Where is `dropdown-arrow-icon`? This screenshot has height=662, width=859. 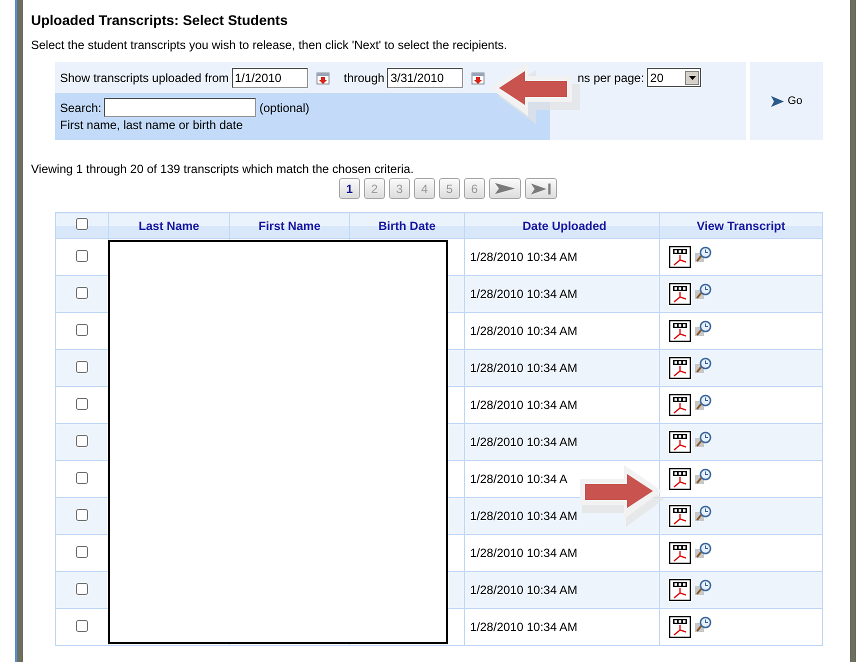 dropdown-arrow-icon is located at coordinates (692, 78).